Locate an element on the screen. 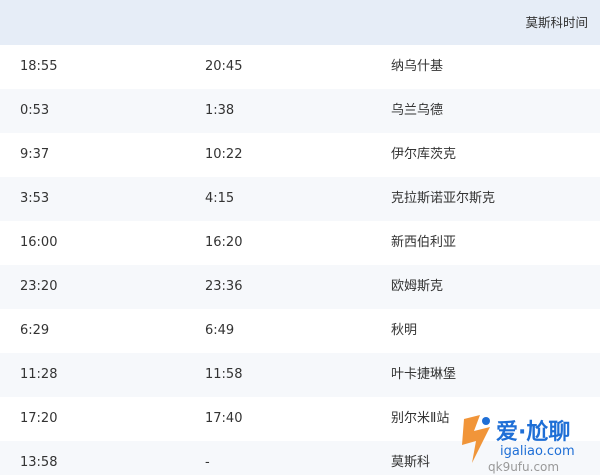 This screenshot has width=600, height=475. station-name: 欧姆斯克 is located at coordinates (417, 286).